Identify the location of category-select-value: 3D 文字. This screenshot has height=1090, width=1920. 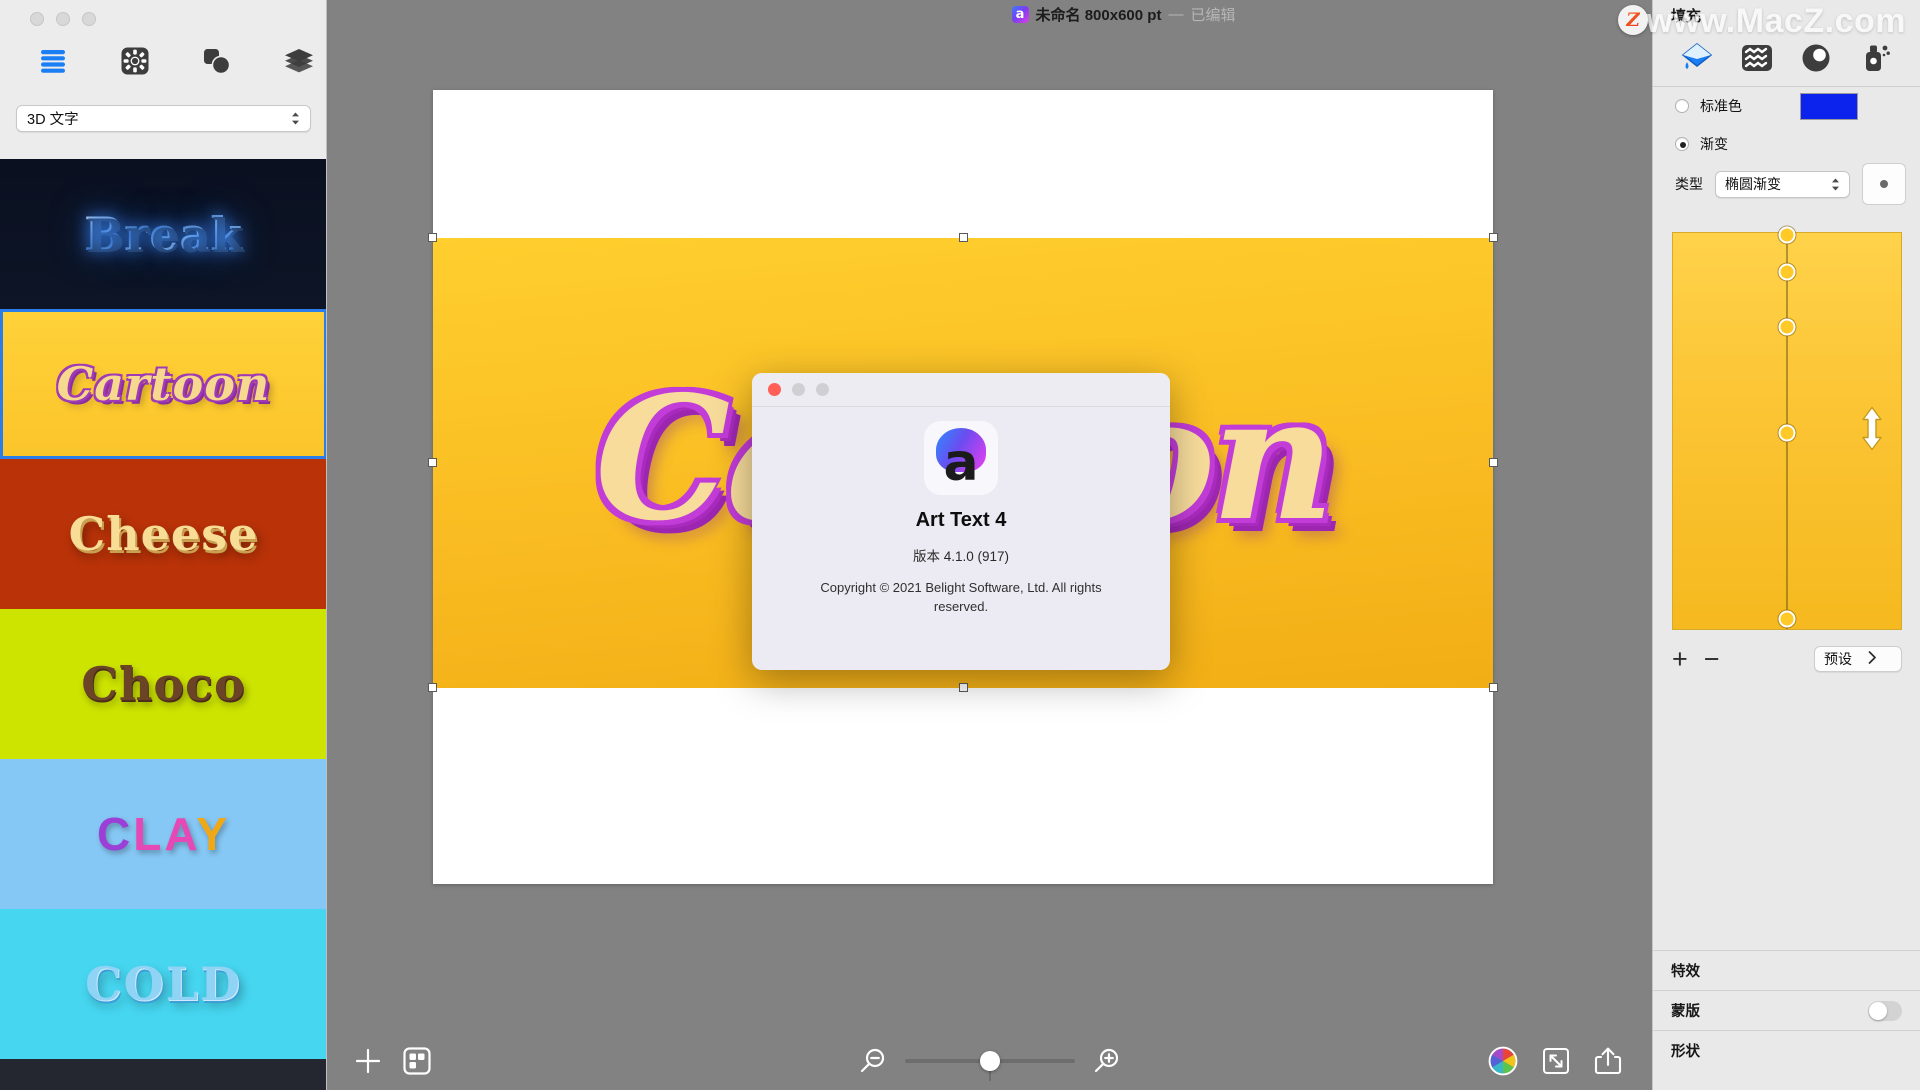
(53, 120).